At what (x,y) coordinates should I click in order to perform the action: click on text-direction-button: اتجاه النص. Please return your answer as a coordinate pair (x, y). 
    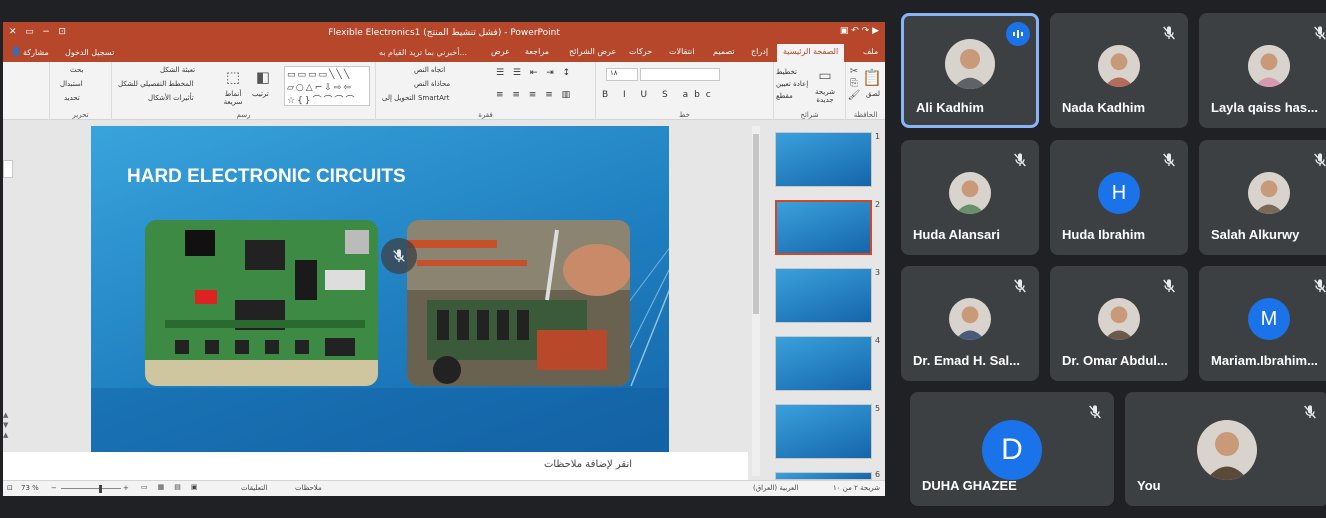
    Looking at the image, I should click on (429, 70).